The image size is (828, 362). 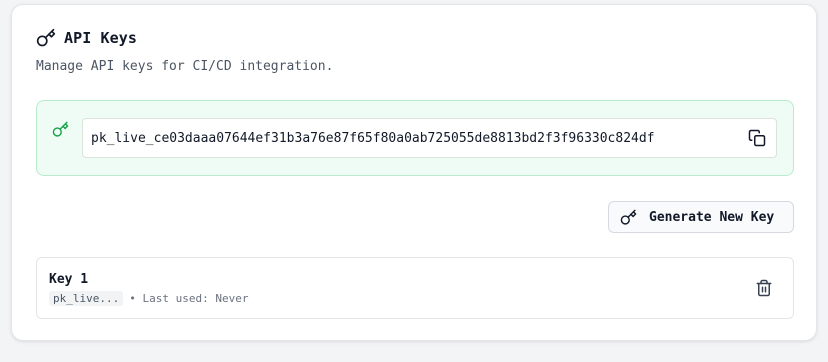 I want to click on card-header: API Keys, so click(x=86, y=38).